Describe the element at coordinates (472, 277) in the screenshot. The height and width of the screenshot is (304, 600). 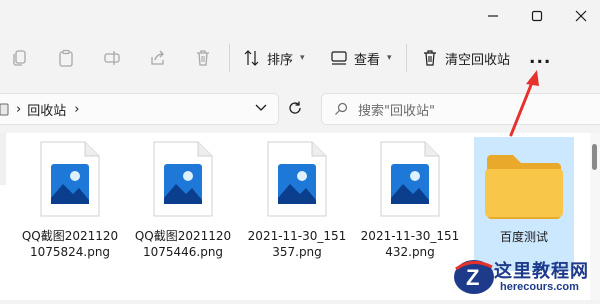
I see `svg-text: Z` at that location.